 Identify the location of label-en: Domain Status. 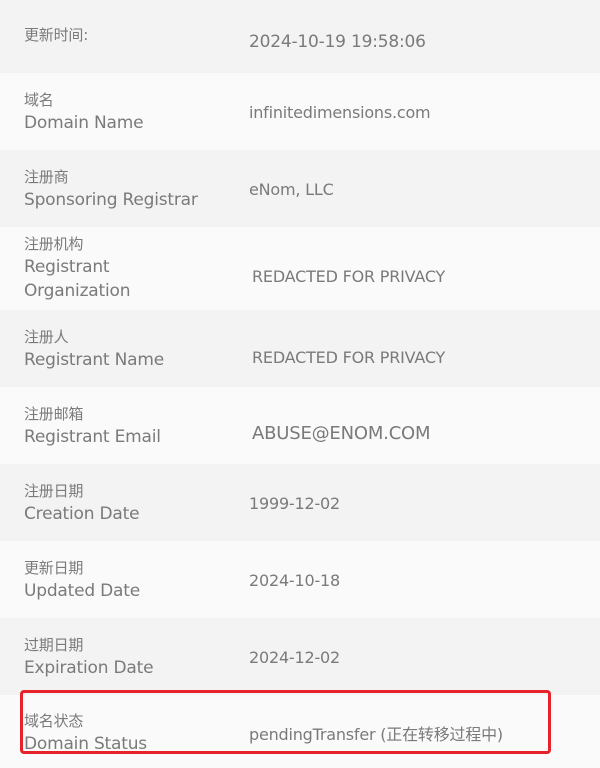
(85, 744).